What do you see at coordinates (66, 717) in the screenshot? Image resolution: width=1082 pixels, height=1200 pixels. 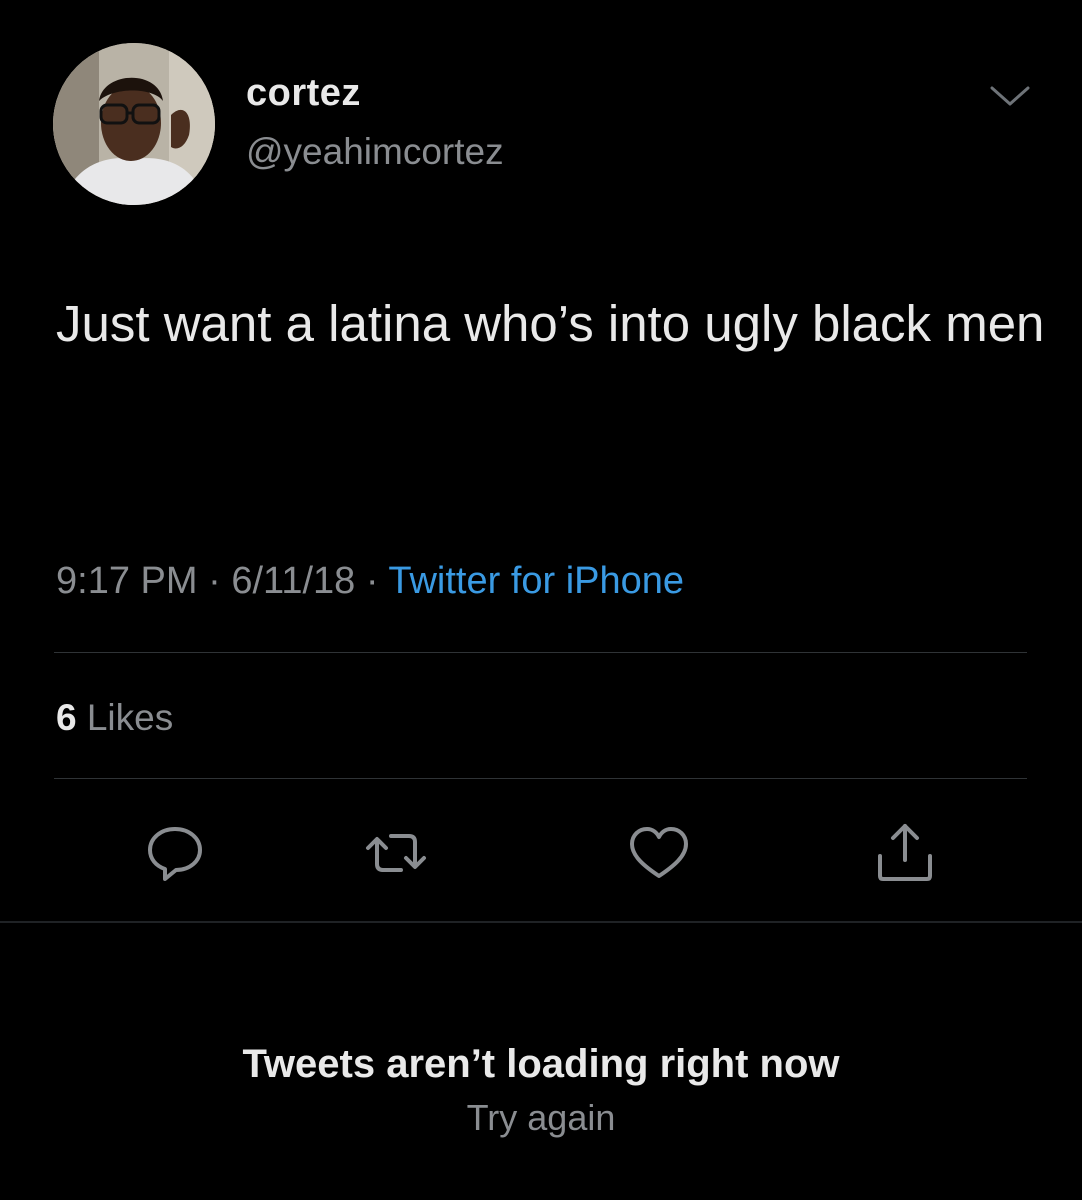 I see `likes-count: 6` at bounding box center [66, 717].